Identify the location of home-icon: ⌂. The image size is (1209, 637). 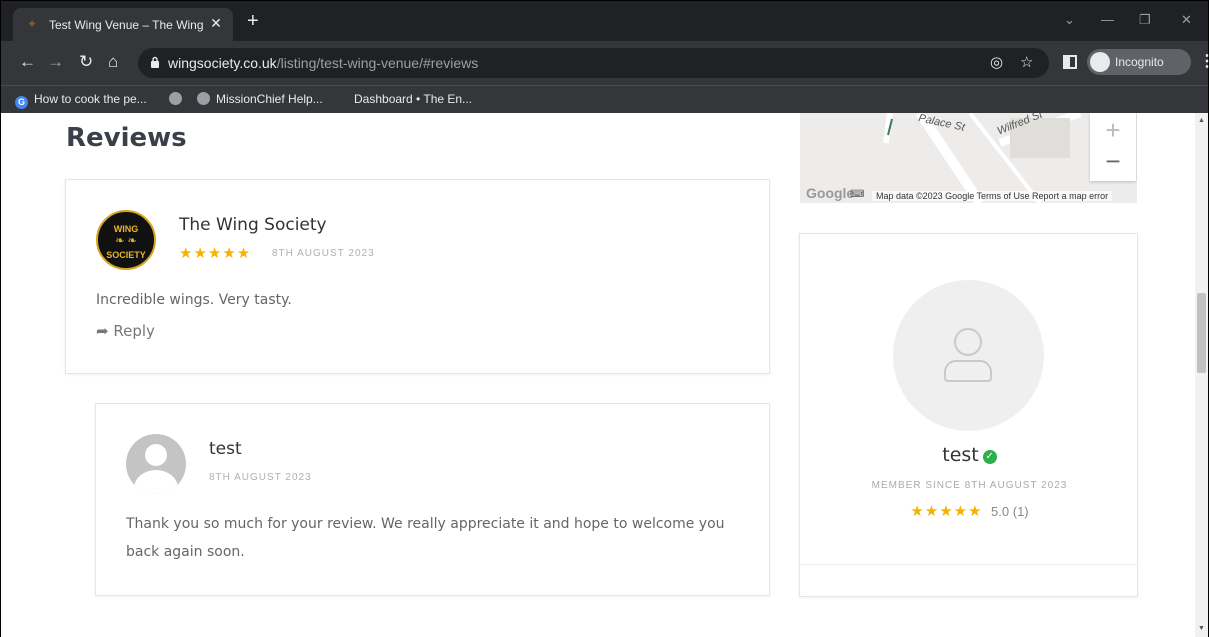
(113, 62).